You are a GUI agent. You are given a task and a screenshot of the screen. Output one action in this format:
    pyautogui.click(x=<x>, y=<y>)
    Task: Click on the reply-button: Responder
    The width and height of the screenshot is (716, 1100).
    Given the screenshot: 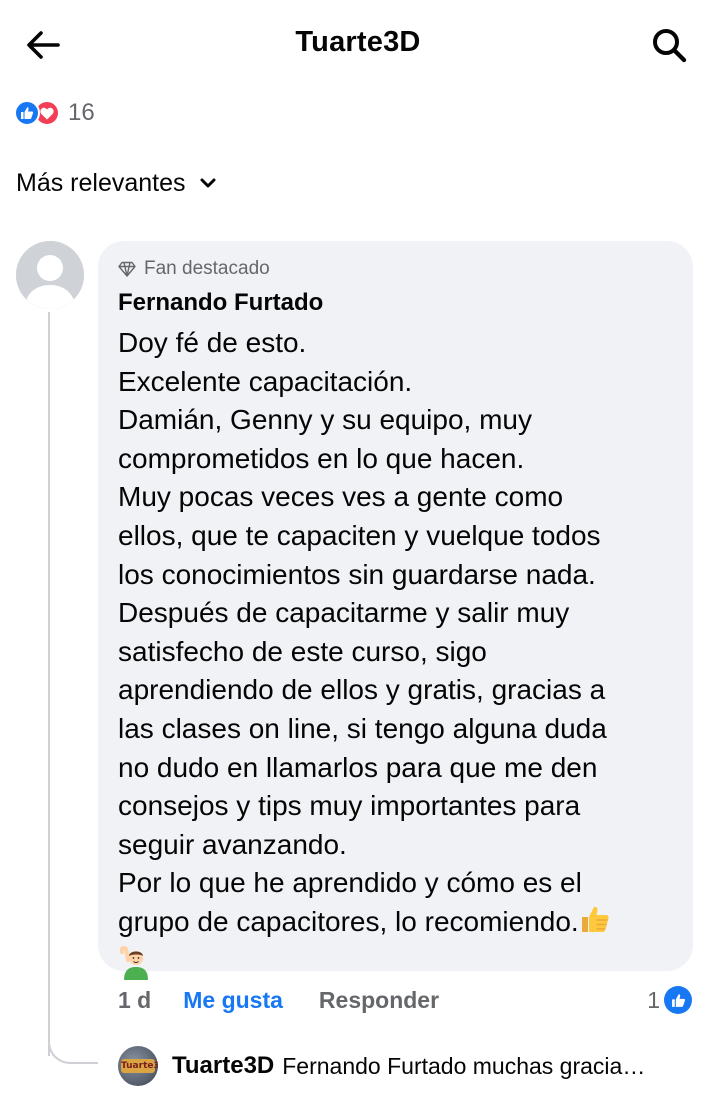 What is the action you would take?
    pyautogui.click(x=379, y=1000)
    